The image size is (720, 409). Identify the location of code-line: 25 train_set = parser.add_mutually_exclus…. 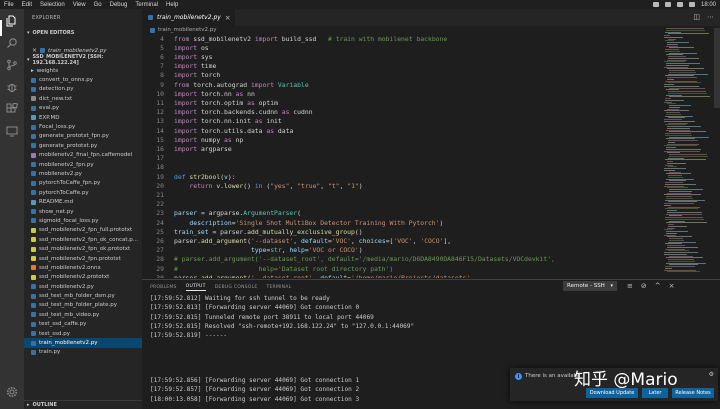
(402, 231).